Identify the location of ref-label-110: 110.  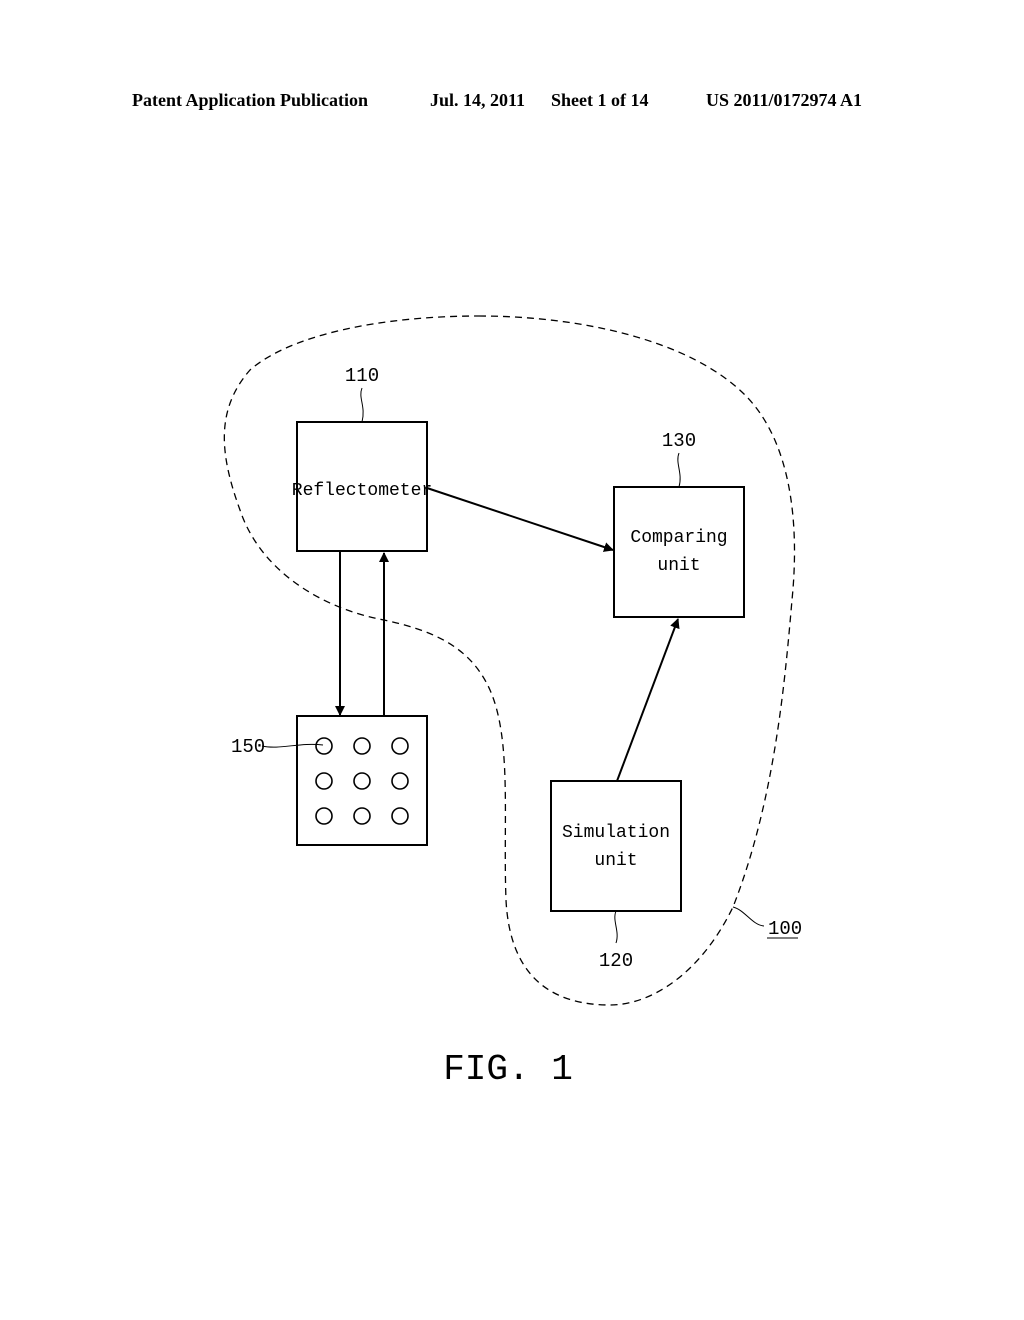
(362, 376).